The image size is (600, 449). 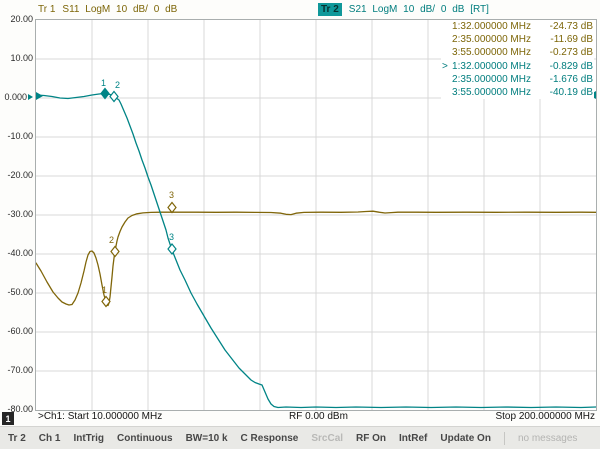 I want to click on marker-2-s11-label: 2, so click(x=111, y=240).